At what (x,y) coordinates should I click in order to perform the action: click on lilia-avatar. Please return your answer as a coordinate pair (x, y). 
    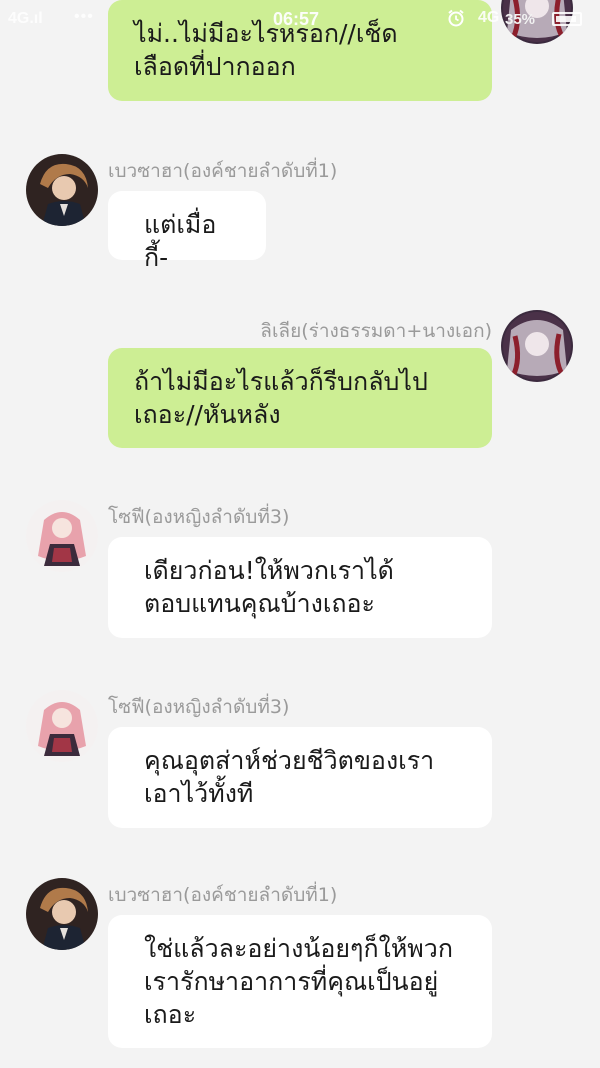
    Looking at the image, I should click on (537, 346).